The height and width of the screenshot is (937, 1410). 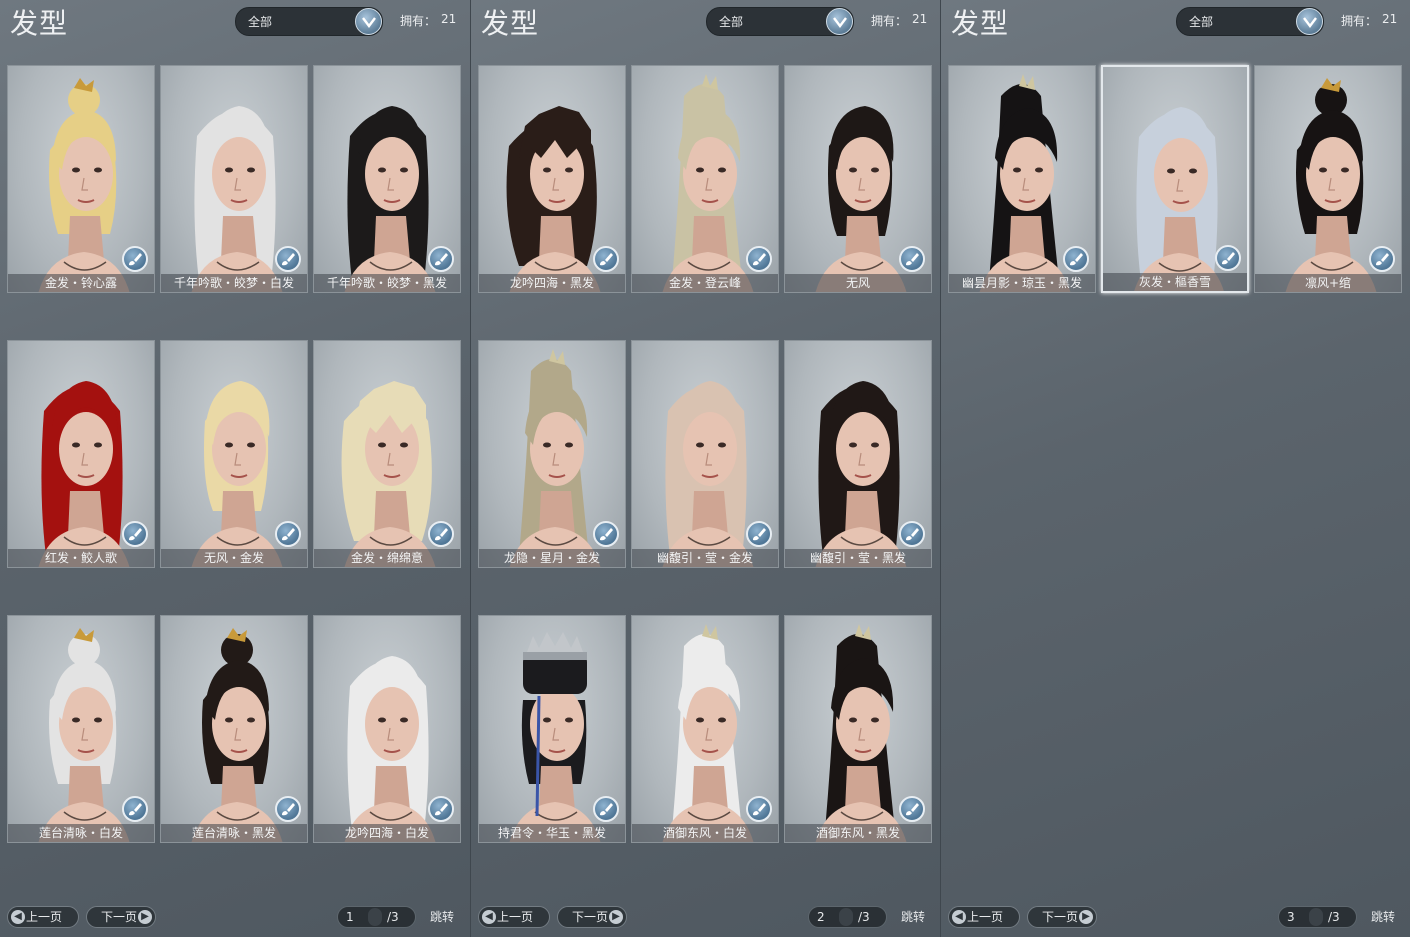 I want to click on hairstyle-name: 凛风+绾, so click(x=1328, y=283).